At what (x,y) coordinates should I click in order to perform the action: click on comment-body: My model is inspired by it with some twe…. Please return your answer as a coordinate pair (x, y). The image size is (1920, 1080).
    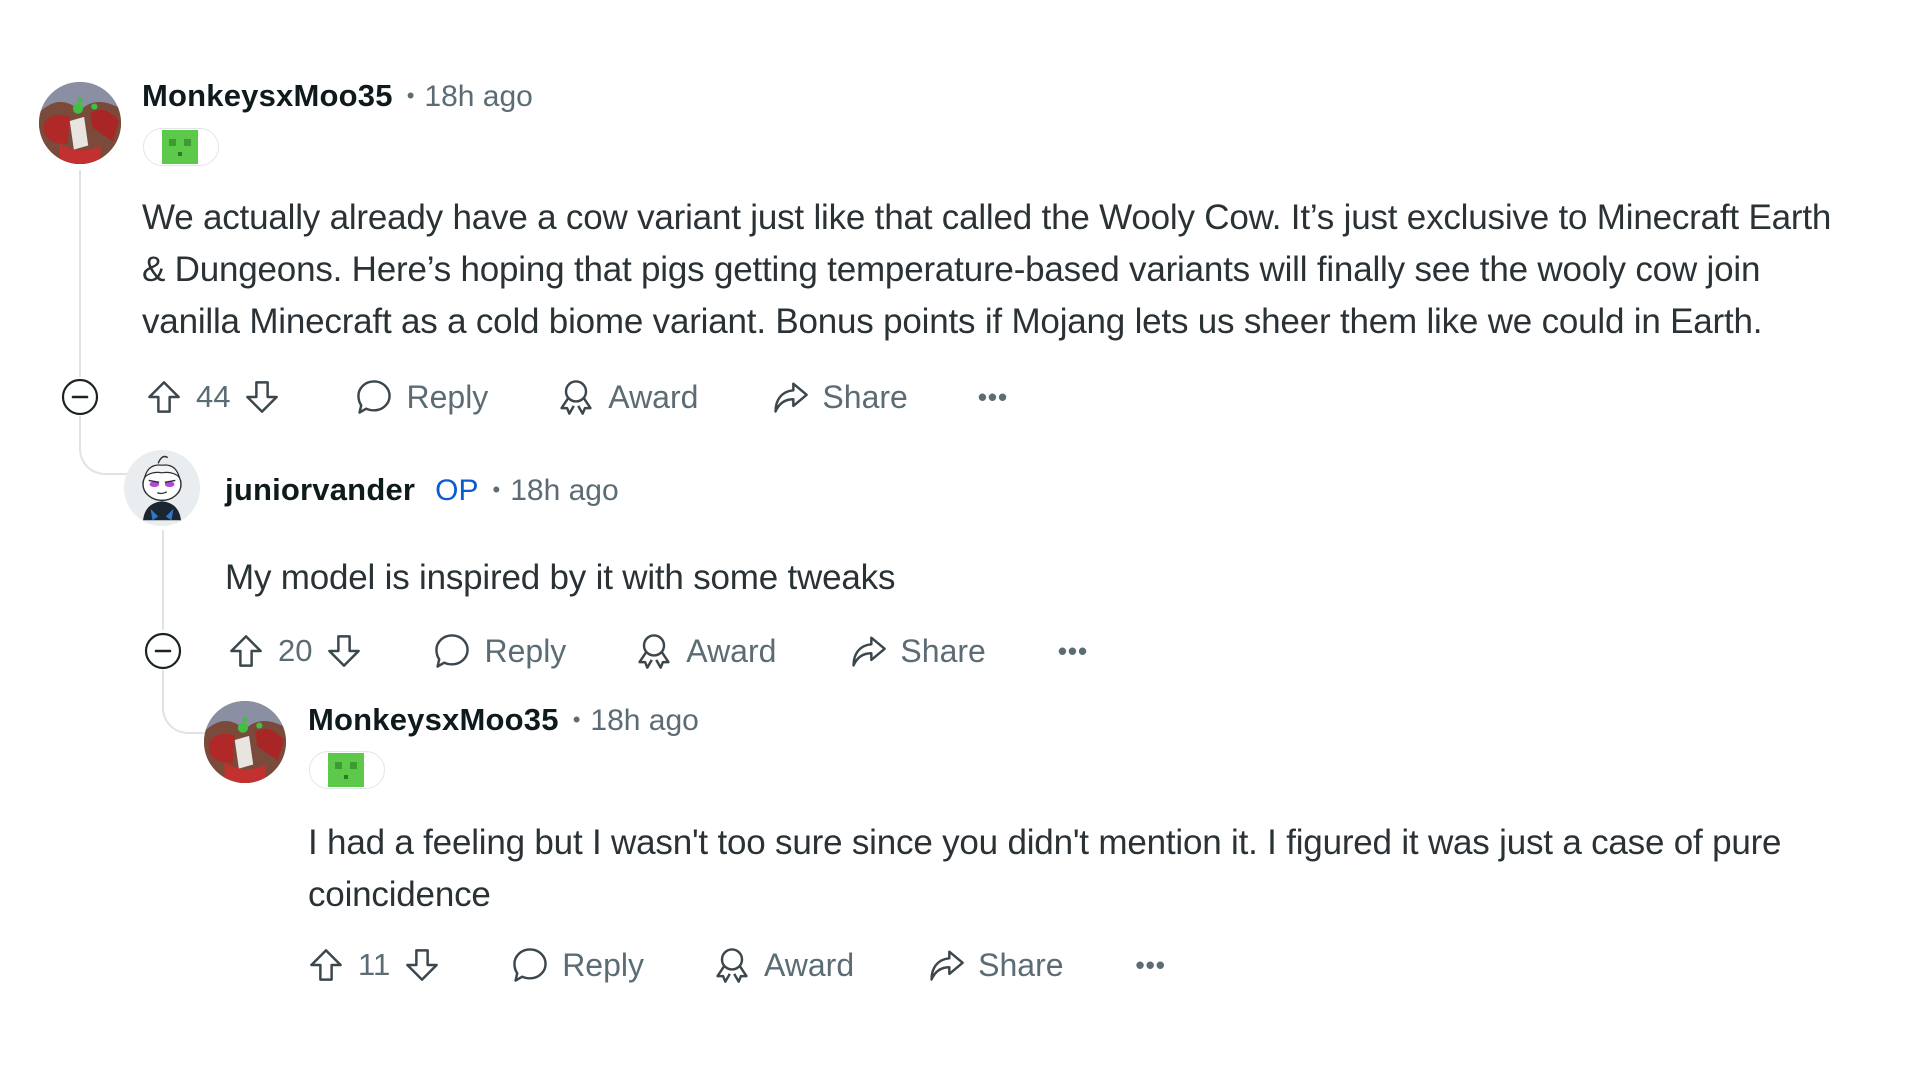
    Looking at the image, I should click on (560, 578).